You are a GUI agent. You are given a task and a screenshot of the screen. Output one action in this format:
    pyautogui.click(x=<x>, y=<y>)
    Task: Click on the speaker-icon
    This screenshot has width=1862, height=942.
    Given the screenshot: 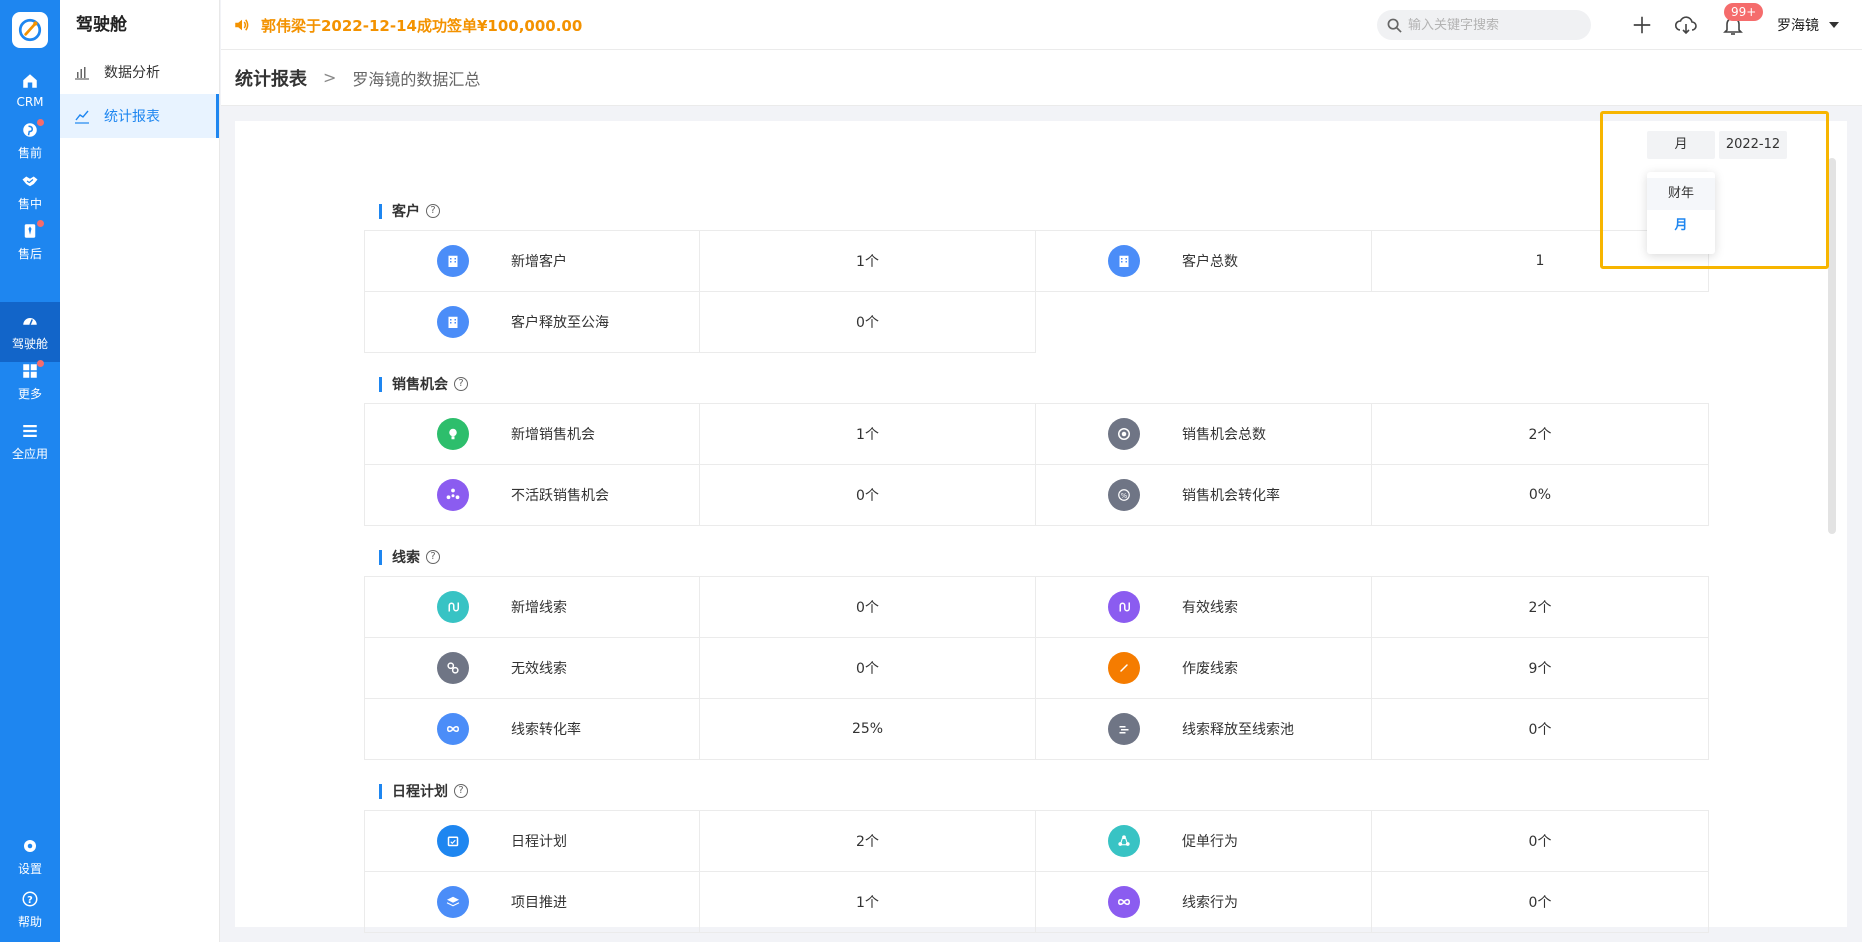 What is the action you would take?
    pyautogui.click(x=242, y=25)
    